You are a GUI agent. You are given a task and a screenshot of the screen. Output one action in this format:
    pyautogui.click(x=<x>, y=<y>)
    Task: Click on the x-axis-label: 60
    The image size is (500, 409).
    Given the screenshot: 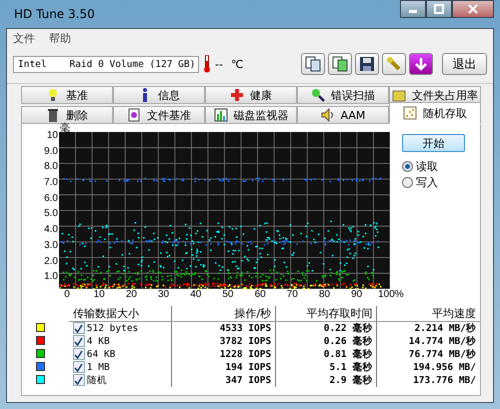 What is the action you would take?
    pyautogui.click(x=260, y=294)
    